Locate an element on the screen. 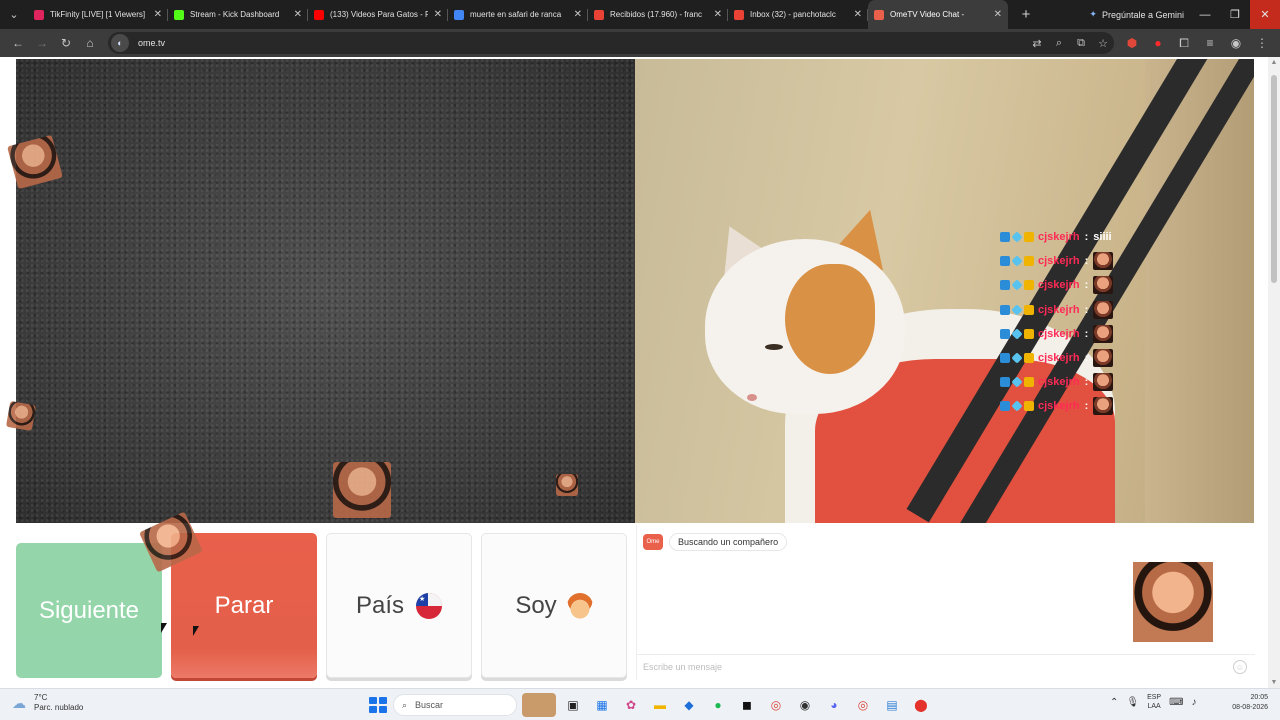 The height and width of the screenshot is (720, 1280). weather-widget: ☁ 7°C Parc. nublado is located at coordinates (47, 703).